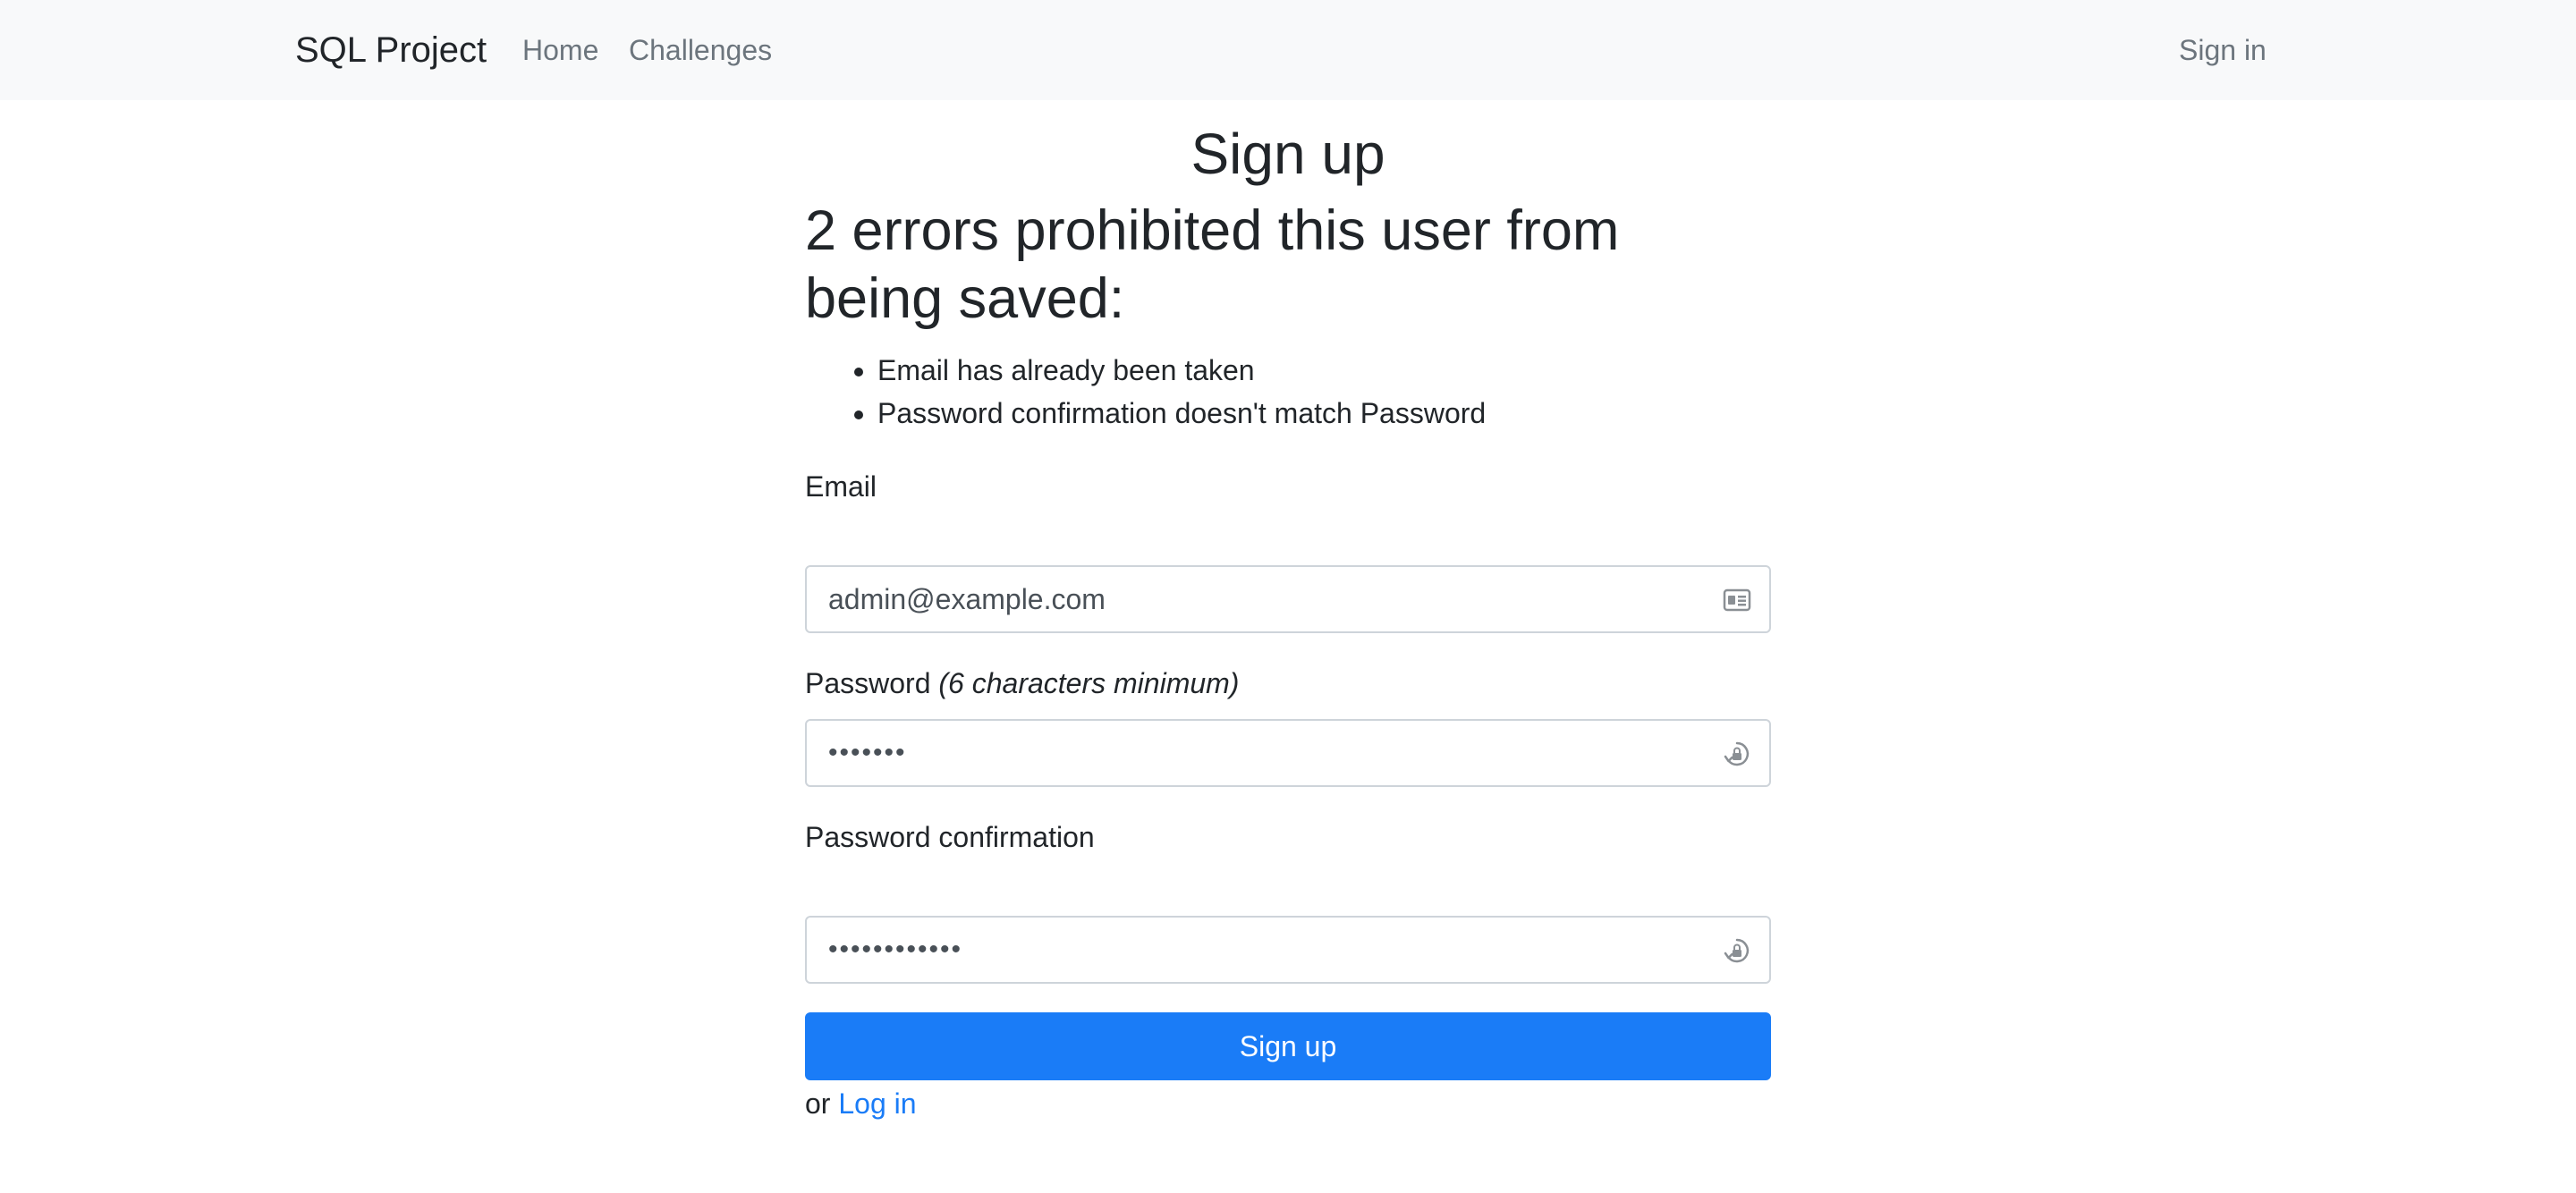 This screenshot has width=2576, height=1193. What do you see at coordinates (1288, 50) in the screenshot?
I see `navbar: SQL Project Home Challenges Sign in` at bounding box center [1288, 50].